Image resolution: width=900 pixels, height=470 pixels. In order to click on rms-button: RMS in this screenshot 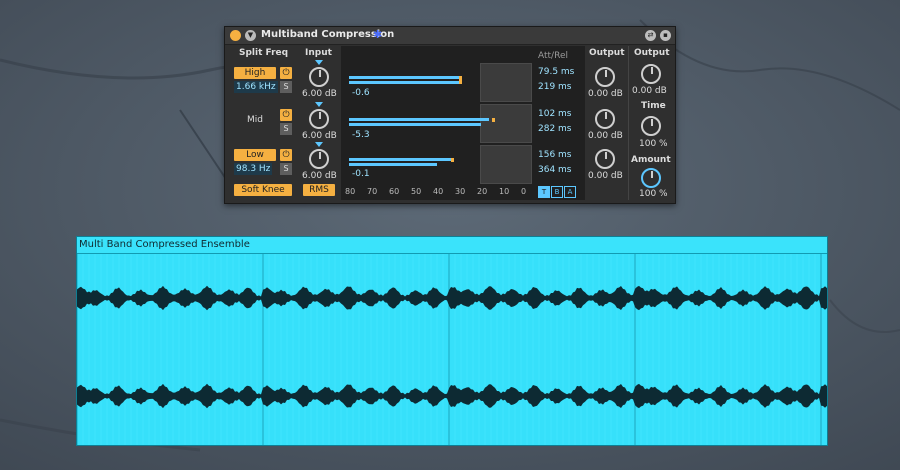, I will do `click(319, 190)`.